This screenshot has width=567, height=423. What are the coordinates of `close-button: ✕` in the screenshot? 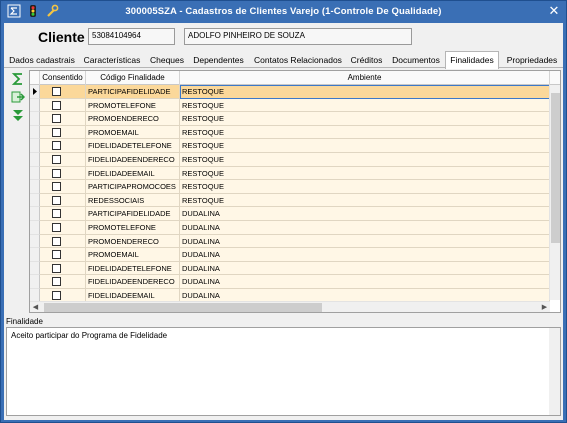 It's located at (554, 11).